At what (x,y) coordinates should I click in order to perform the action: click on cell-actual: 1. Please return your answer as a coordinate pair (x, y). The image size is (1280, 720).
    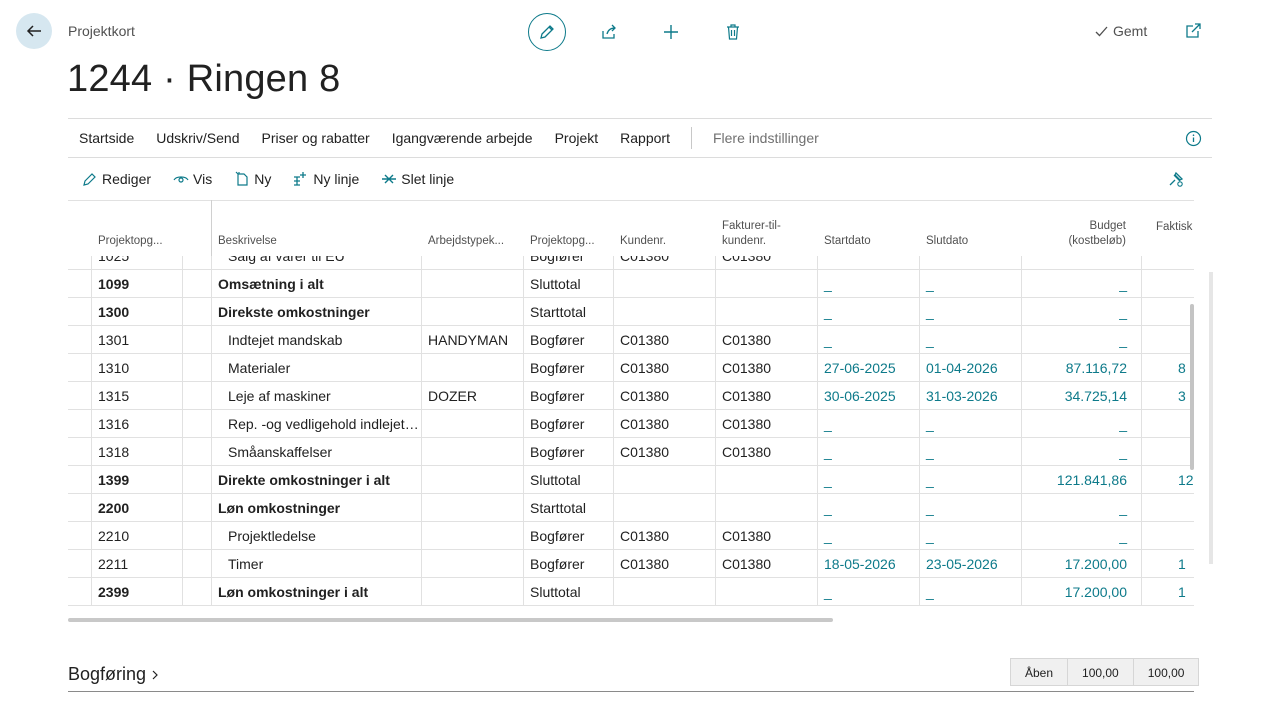
    Looking at the image, I should click on (1168, 592).